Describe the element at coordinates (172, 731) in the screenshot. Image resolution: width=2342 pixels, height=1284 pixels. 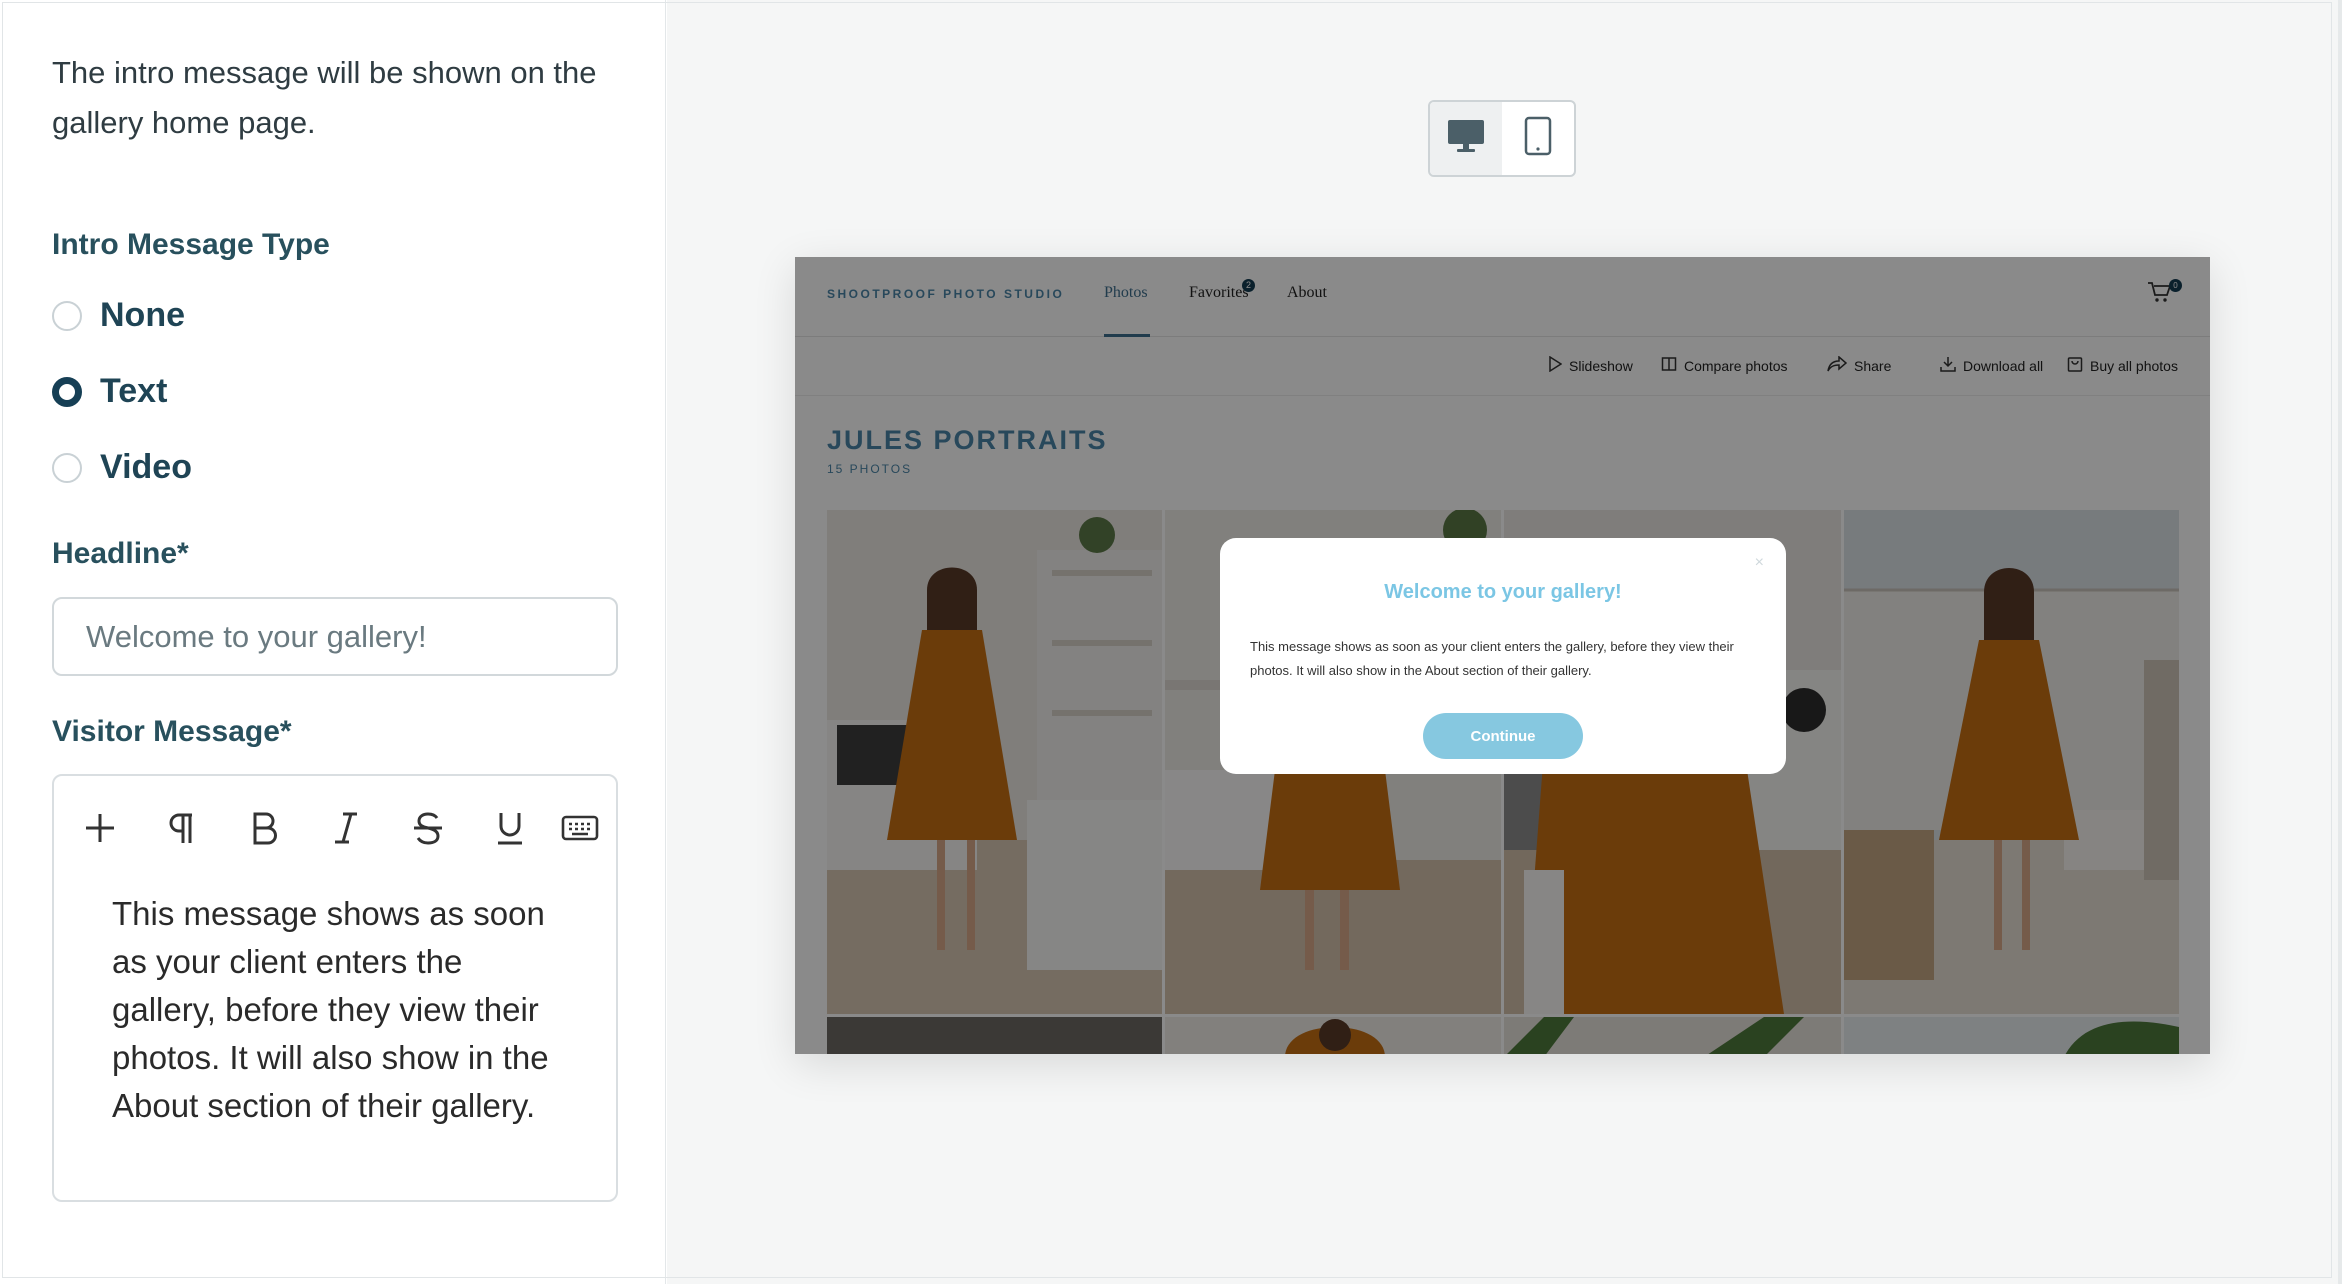
I see `visitor-message-label: Visitor Message*` at that location.